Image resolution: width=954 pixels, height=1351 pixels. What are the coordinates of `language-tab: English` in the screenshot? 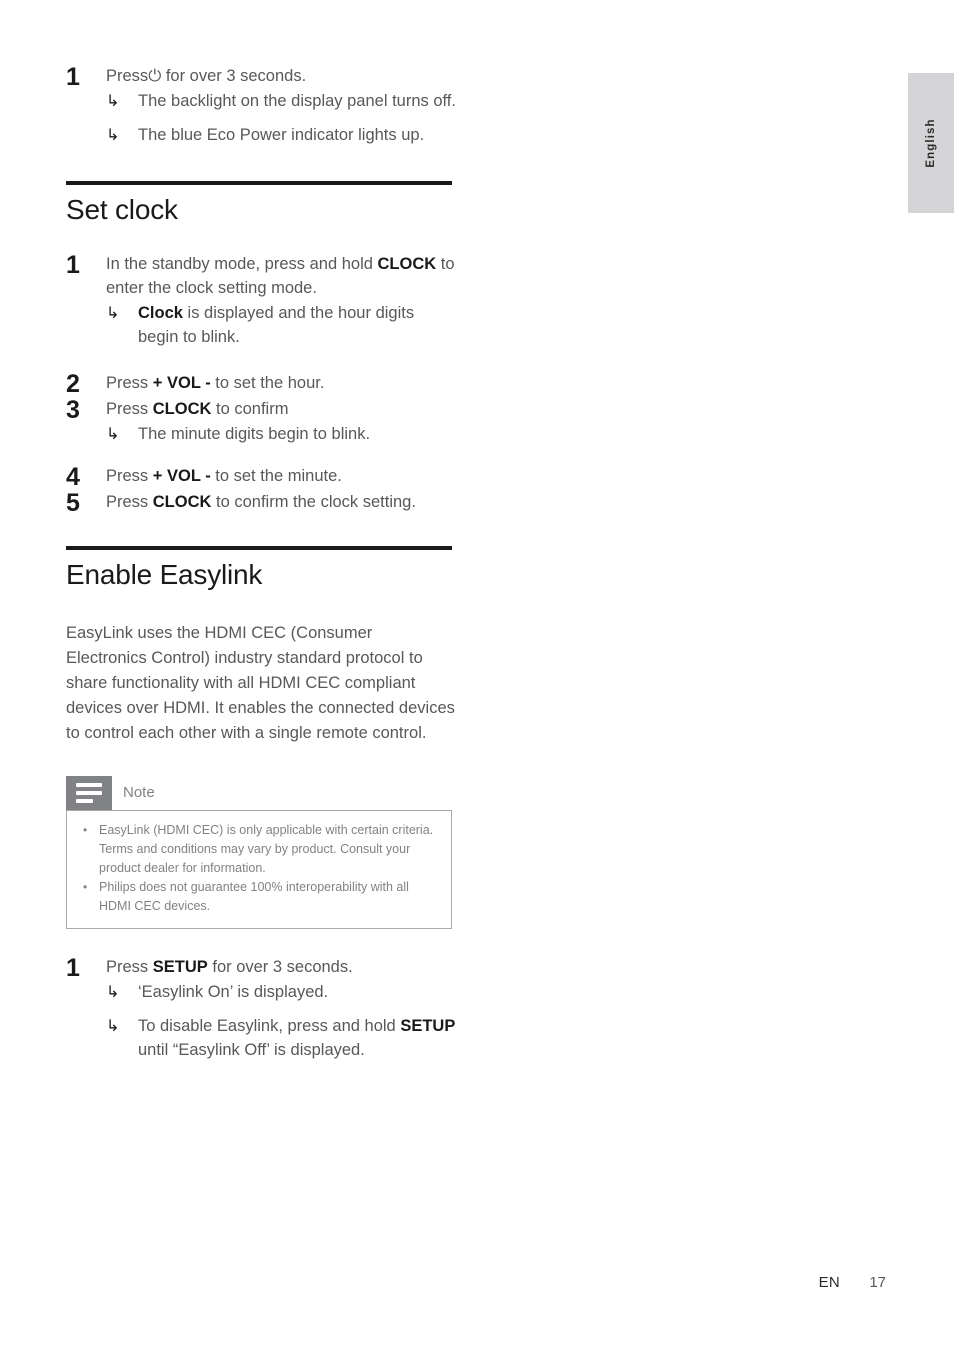 It's located at (931, 143).